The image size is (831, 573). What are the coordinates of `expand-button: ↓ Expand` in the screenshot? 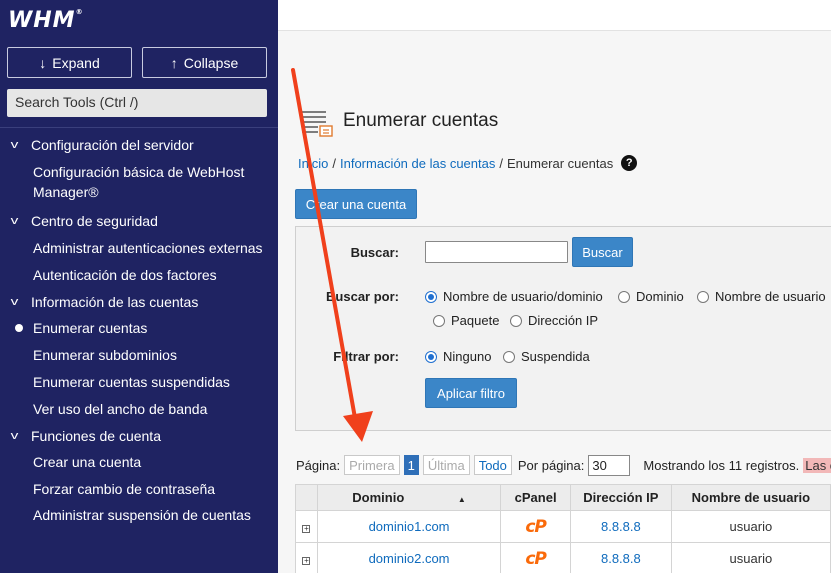 It's located at (69, 62).